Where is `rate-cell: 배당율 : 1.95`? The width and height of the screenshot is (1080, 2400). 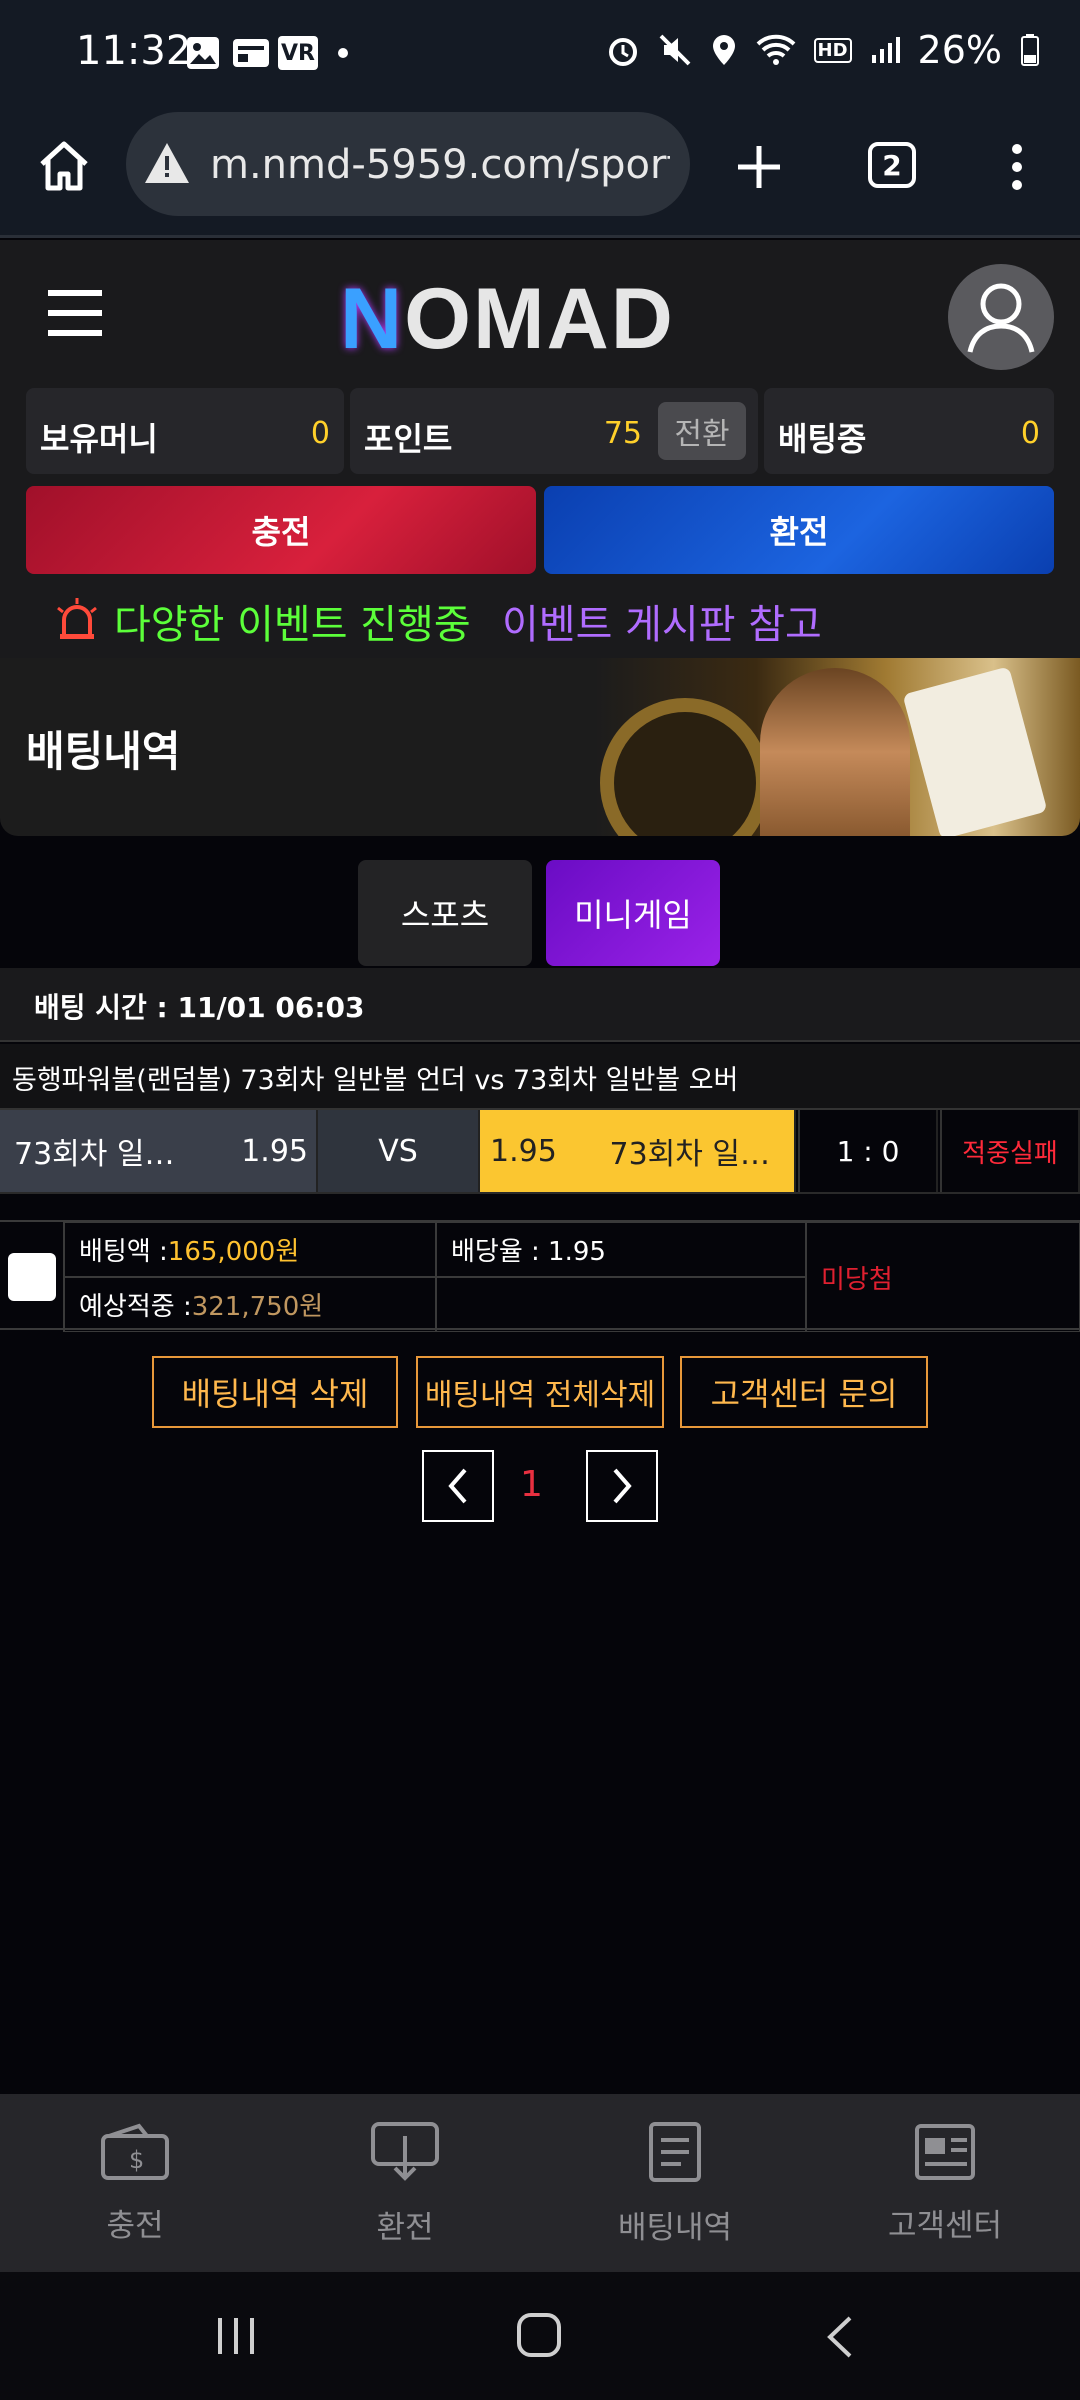
rate-cell: 배당율 : 1.95 is located at coordinates (621, 1249).